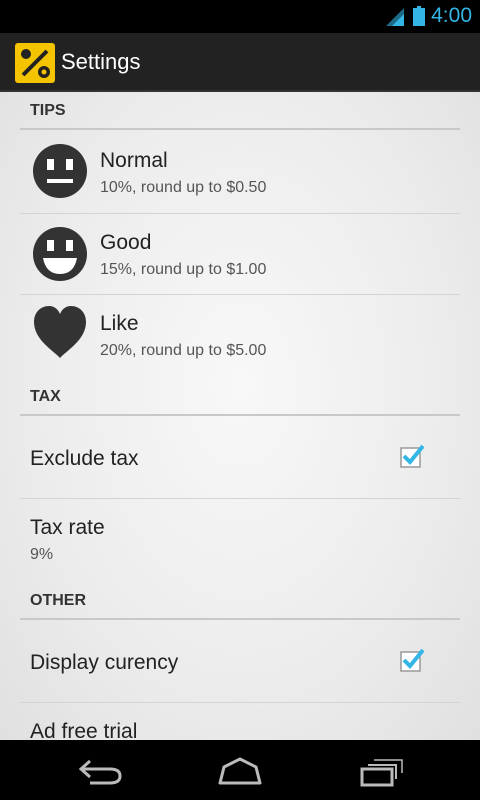 The width and height of the screenshot is (480, 800). What do you see at coordinates (100, 771) in the screenshot?
I see `back-icon` at bounding box center [100, 771].